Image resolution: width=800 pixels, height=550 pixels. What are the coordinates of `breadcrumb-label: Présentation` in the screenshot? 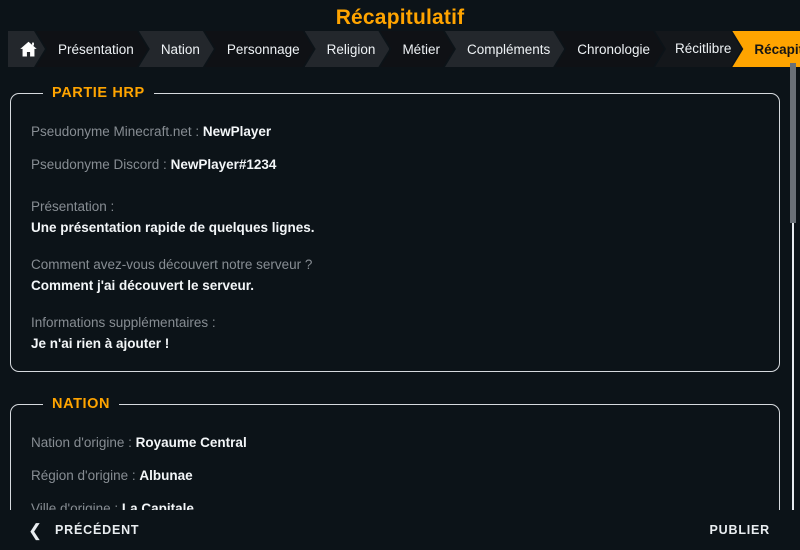 It's located at (96, 49).